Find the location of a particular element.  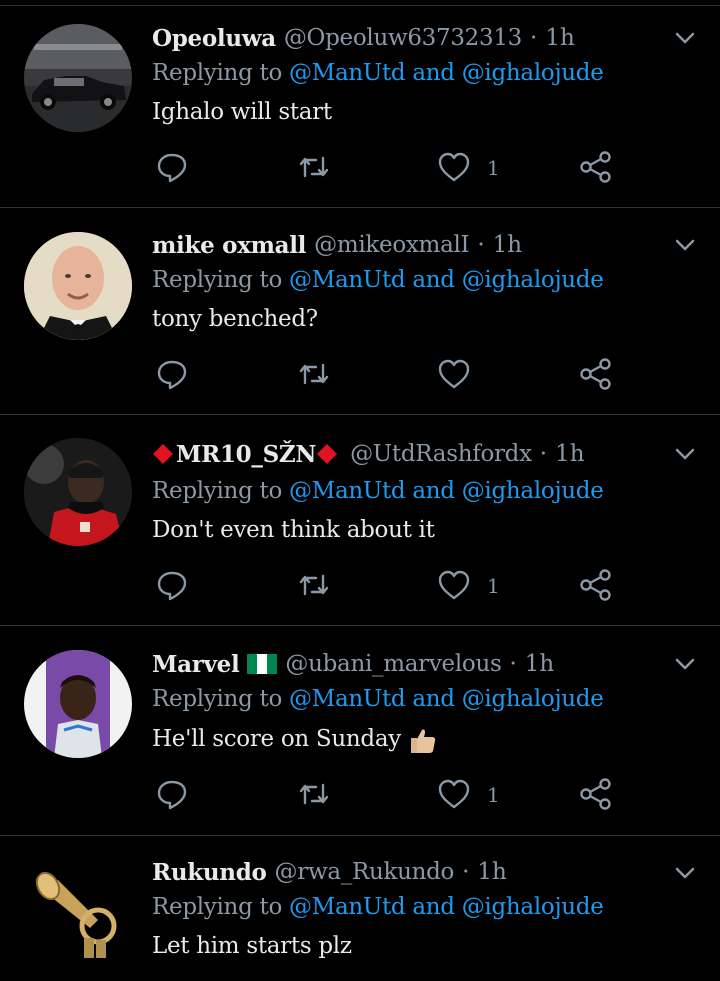

thumbs-up-emoji-icon is located at coordinates (423, 741).